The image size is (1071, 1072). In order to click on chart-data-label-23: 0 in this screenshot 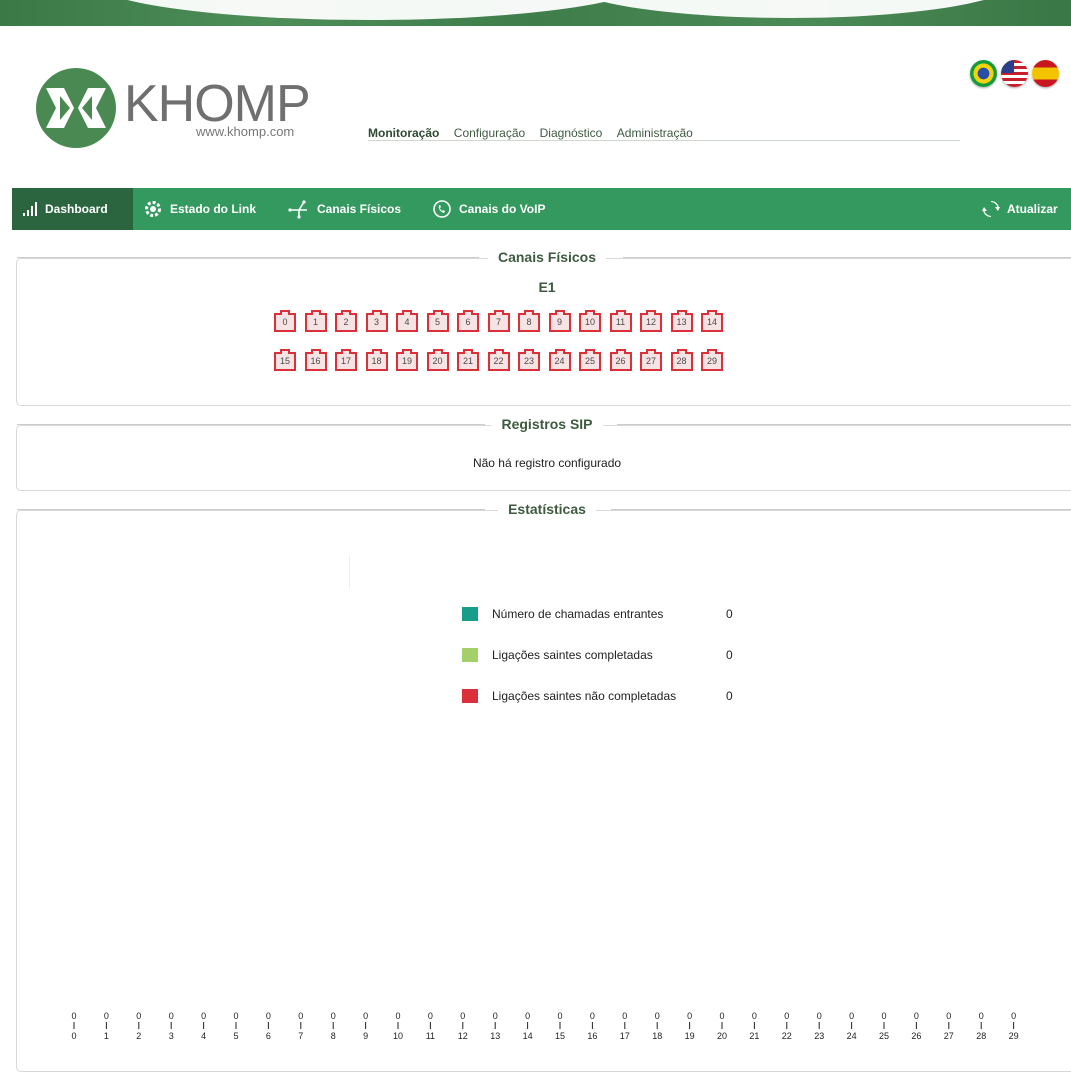, I will do `click(819, 1016)`.